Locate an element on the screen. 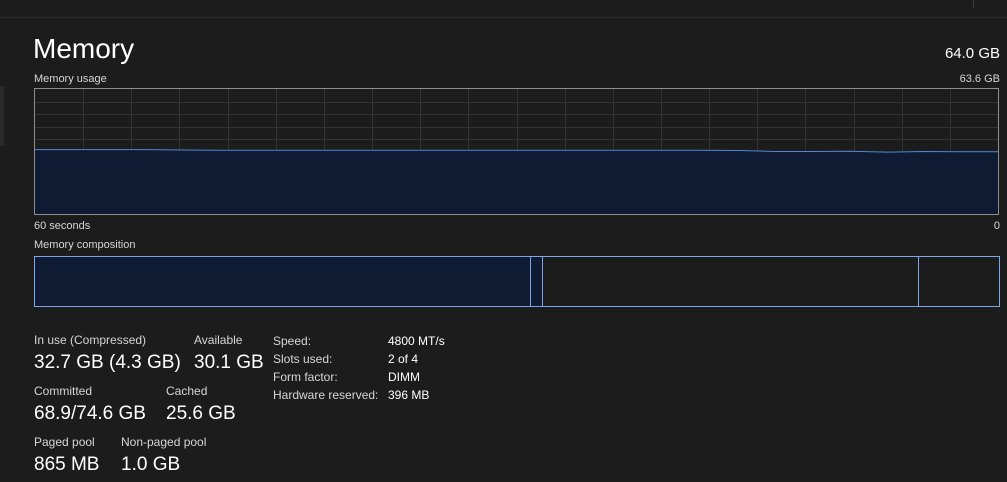 The width and height of the screenshot is (1007, 482). non-paged-pool-value: 1.0 GB is located at coordinates (151, 464).